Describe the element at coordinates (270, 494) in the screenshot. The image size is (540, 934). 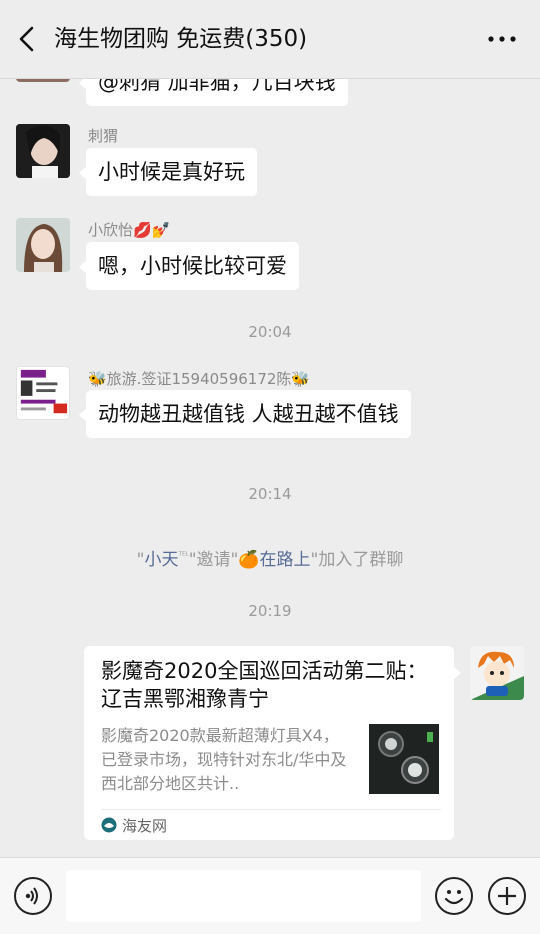
I see `timestamp: 20:14` at that location.